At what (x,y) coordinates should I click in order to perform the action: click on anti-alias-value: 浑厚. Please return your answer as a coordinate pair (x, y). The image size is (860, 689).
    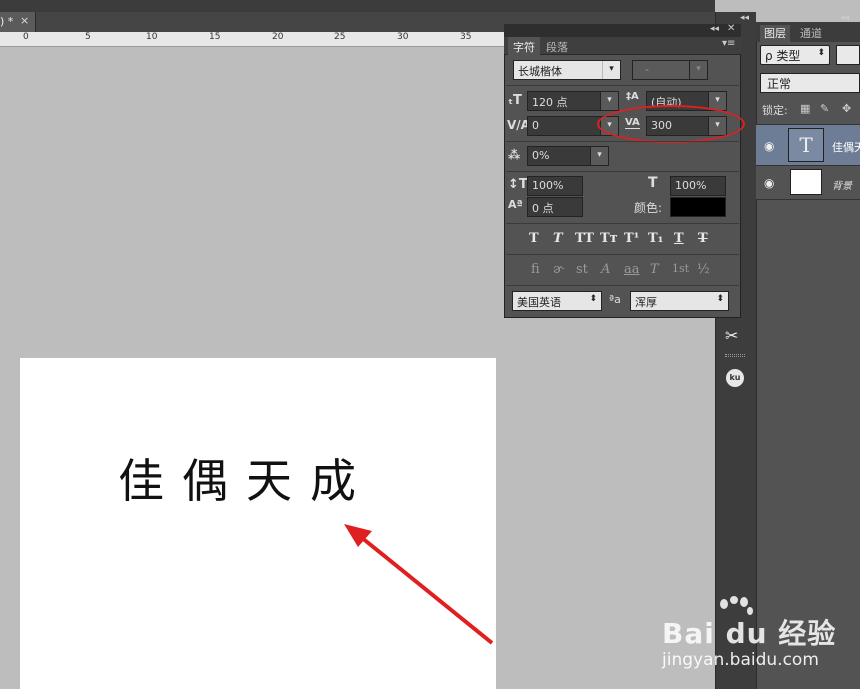
    Looking at the image, I should click on (646, 302).